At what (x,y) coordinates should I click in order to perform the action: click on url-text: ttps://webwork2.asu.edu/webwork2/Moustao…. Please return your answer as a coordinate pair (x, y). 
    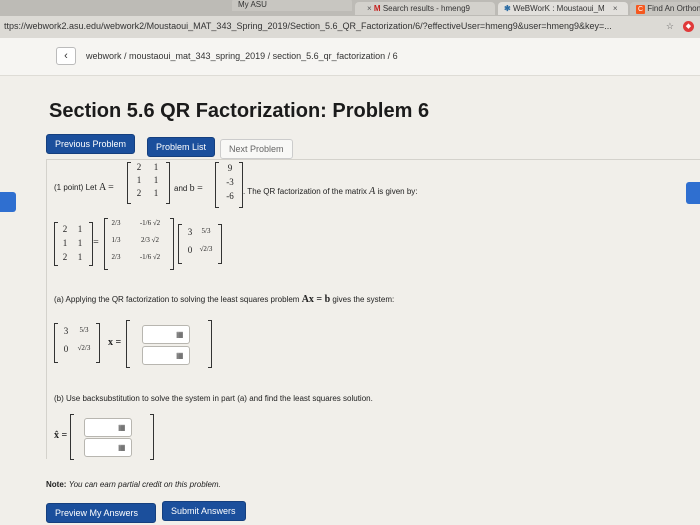
    Looking at the image, I should click on (308, 26).